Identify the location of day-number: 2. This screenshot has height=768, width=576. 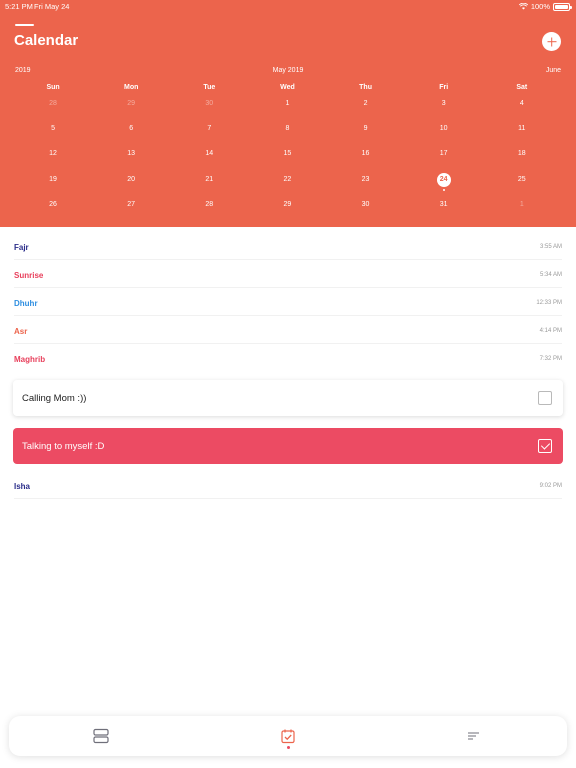
(365, 103).